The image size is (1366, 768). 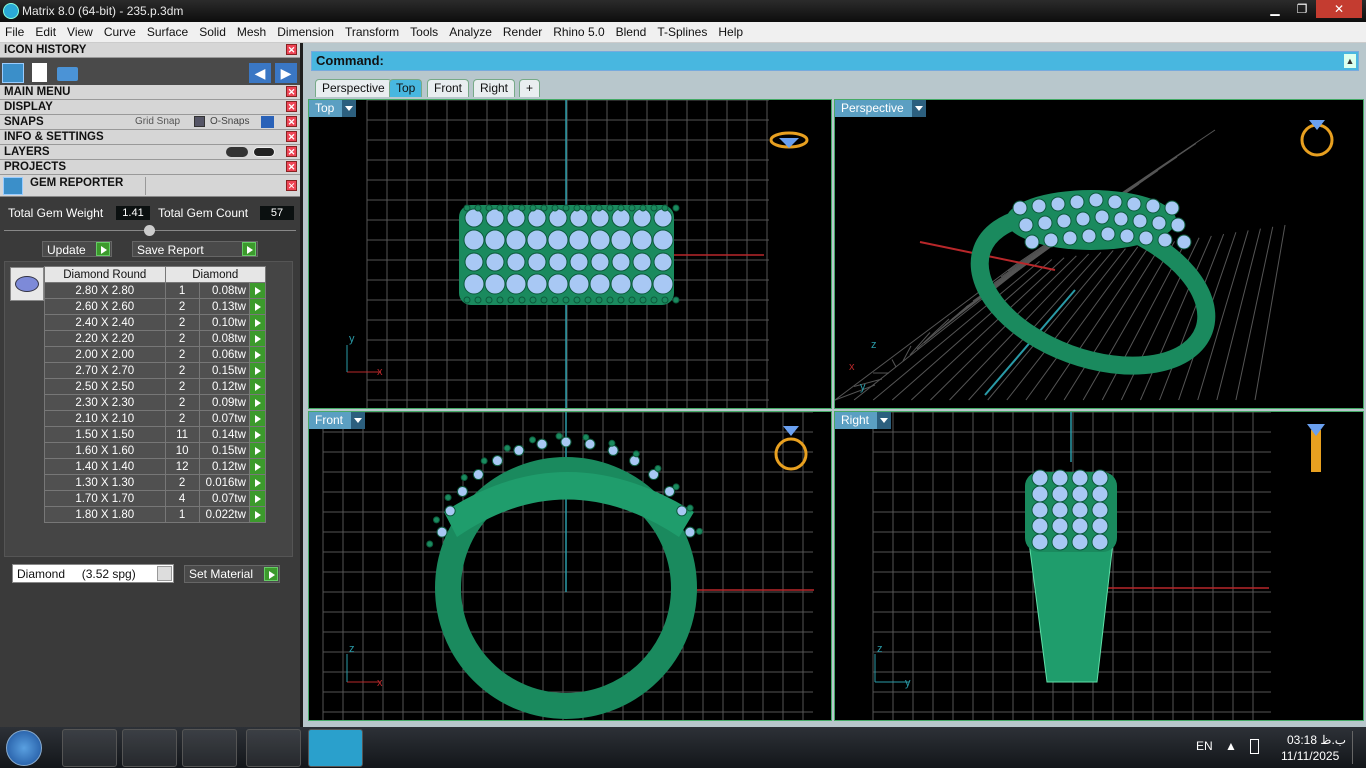 I want to click on table-row: 2.40 X 2.40 2 0.10tw, so click(x=155, y=322).